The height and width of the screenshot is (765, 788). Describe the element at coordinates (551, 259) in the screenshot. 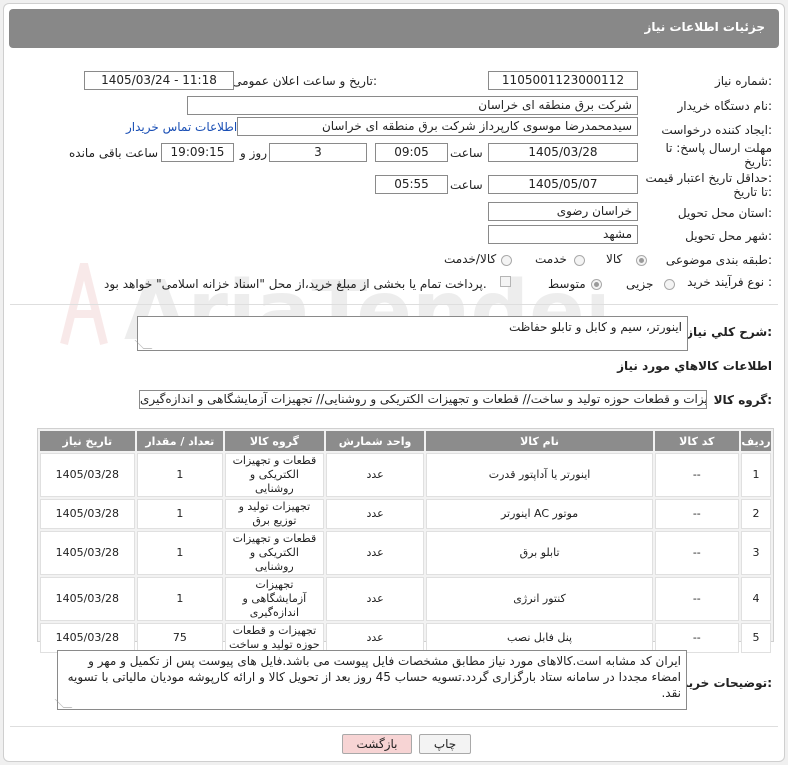

I see `category-option-service: خدمت` at that location.